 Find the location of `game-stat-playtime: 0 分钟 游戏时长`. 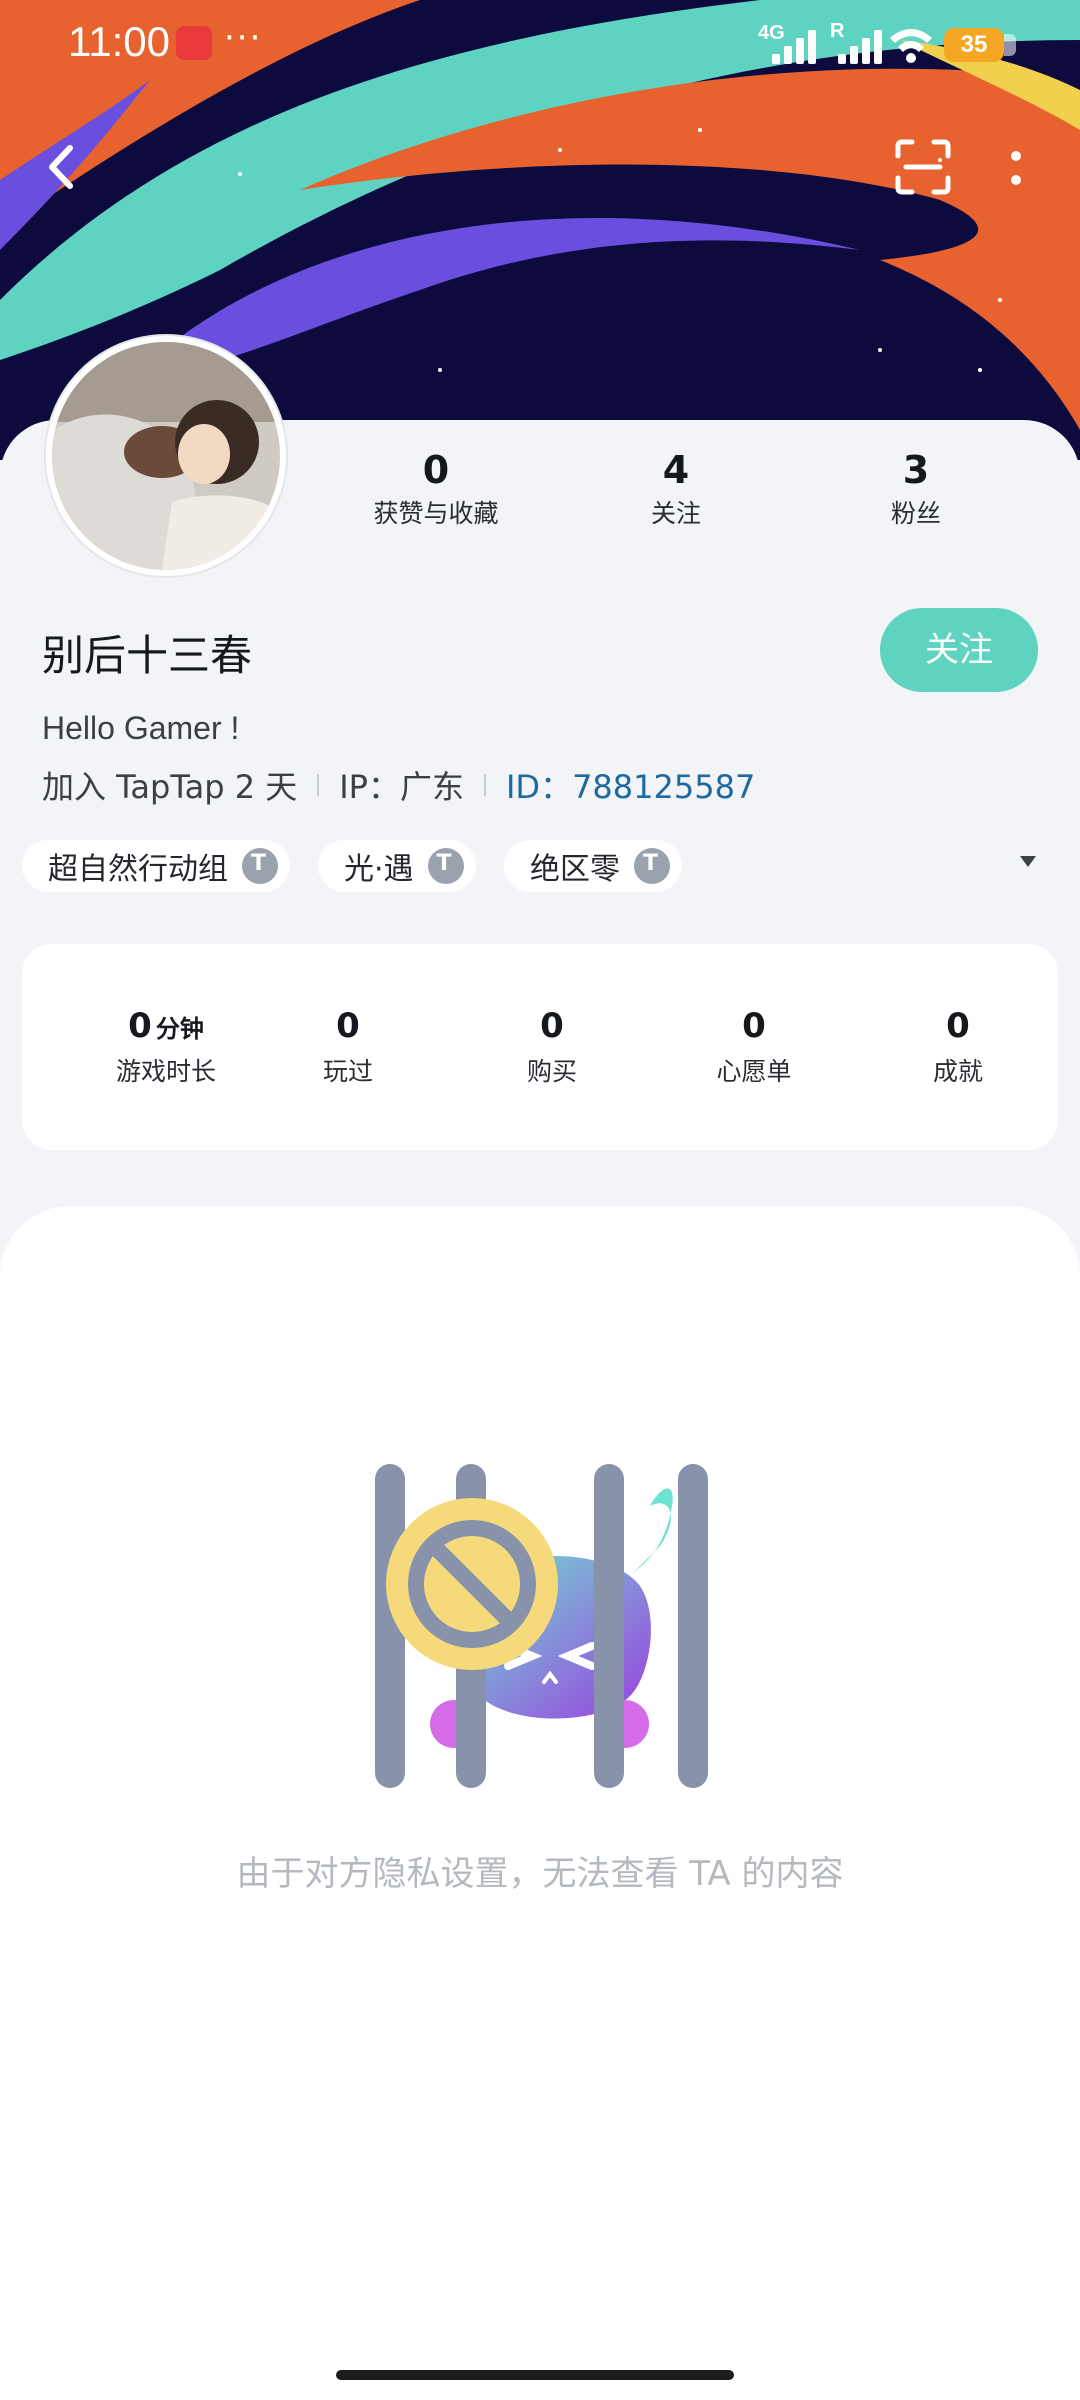

game-stat-playtime: 0 分钟 游戏时长 is located at coordinates (166, 1047).